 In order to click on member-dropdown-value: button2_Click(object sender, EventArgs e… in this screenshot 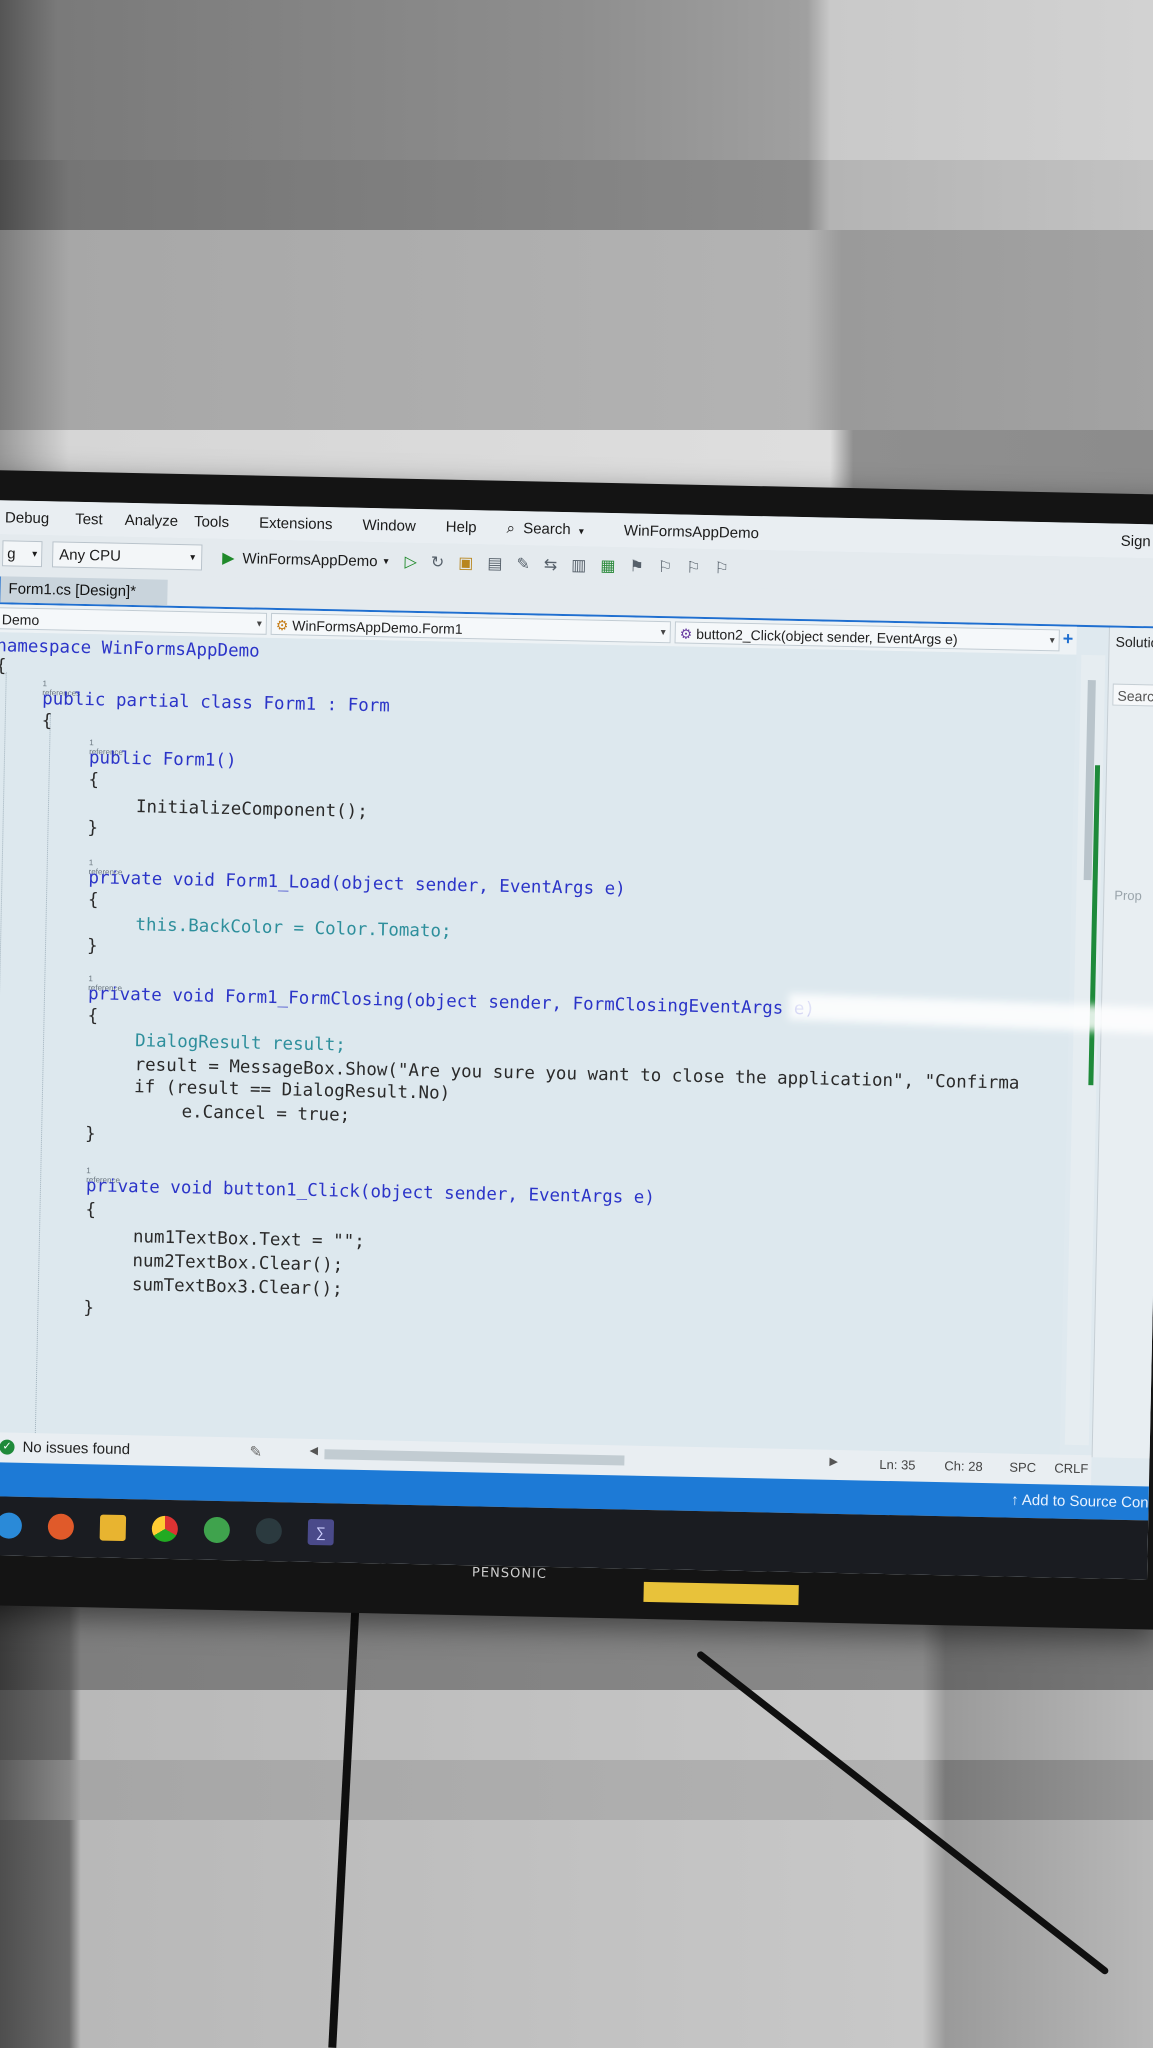, I will do `click(827, 636)`.